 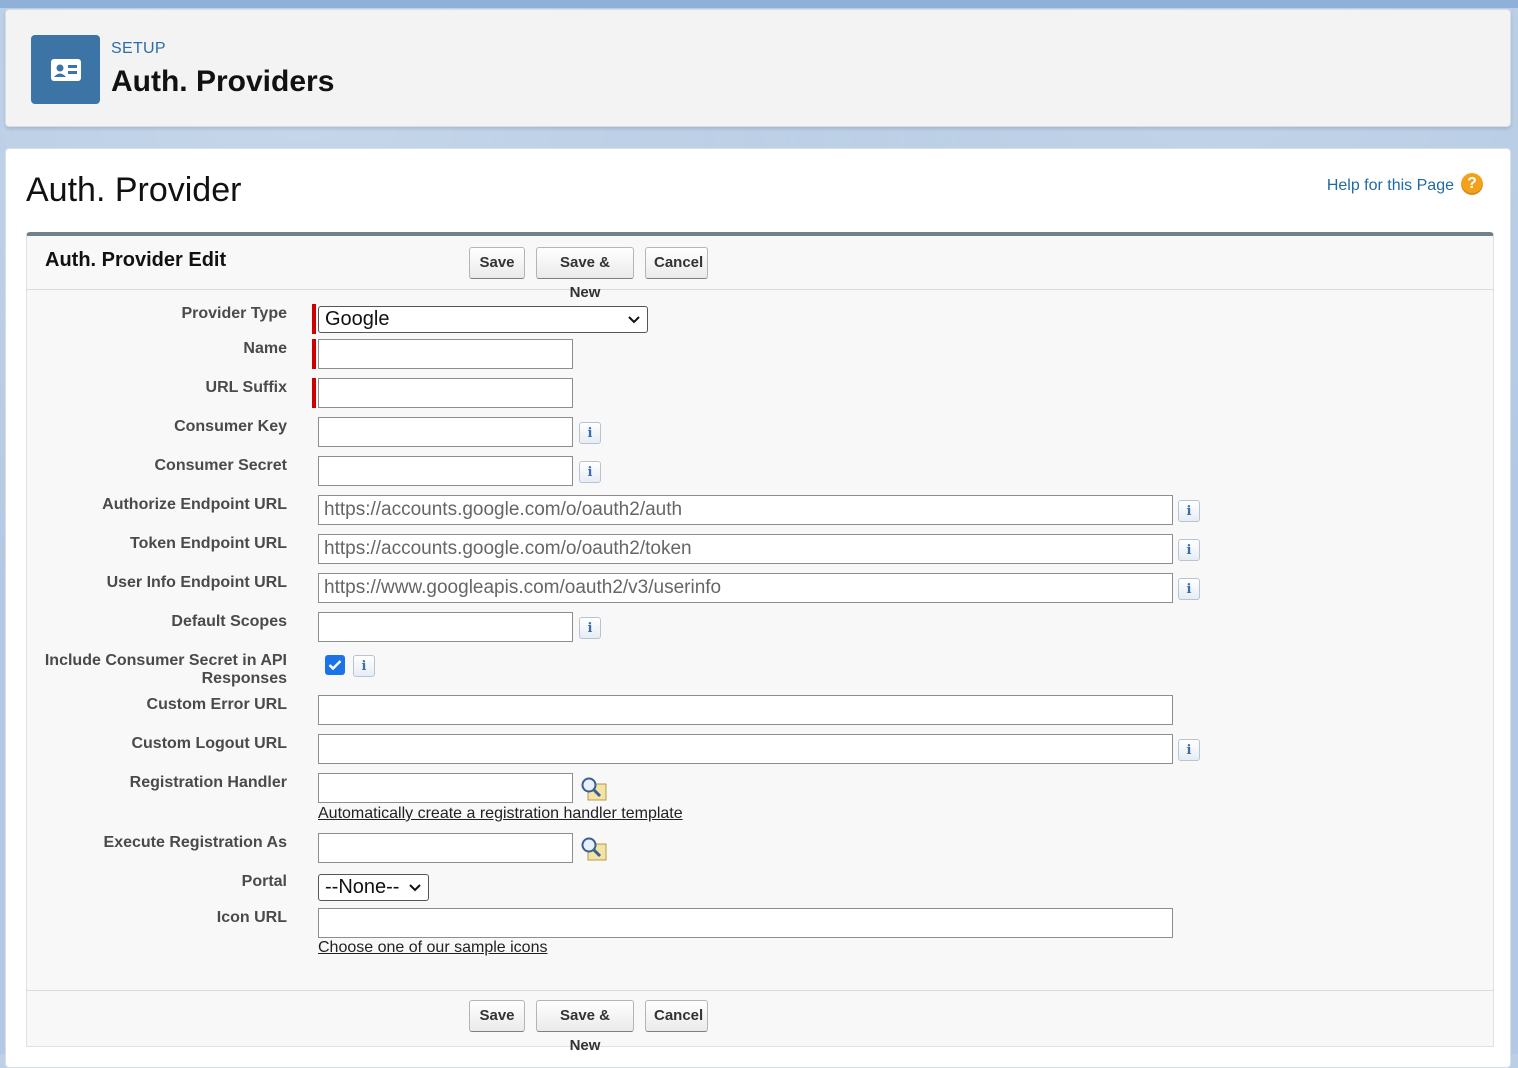 What do you see at coordinates (445, 393) in the screenshot?
I see `url-suffix-input` at bounding box center [445, 393].